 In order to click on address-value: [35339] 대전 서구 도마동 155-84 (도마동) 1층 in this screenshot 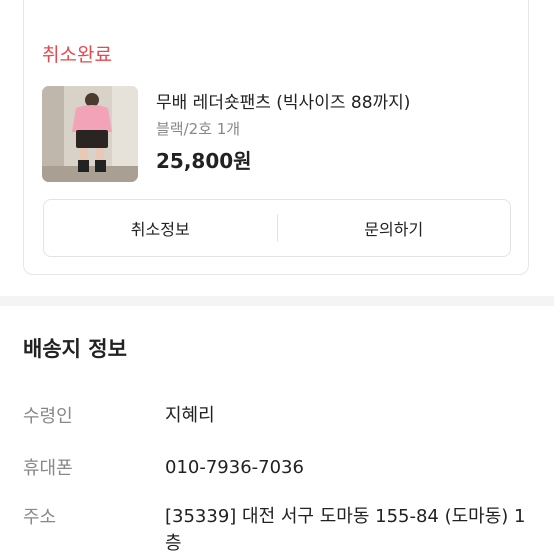, I will do `click(345, 530)`.